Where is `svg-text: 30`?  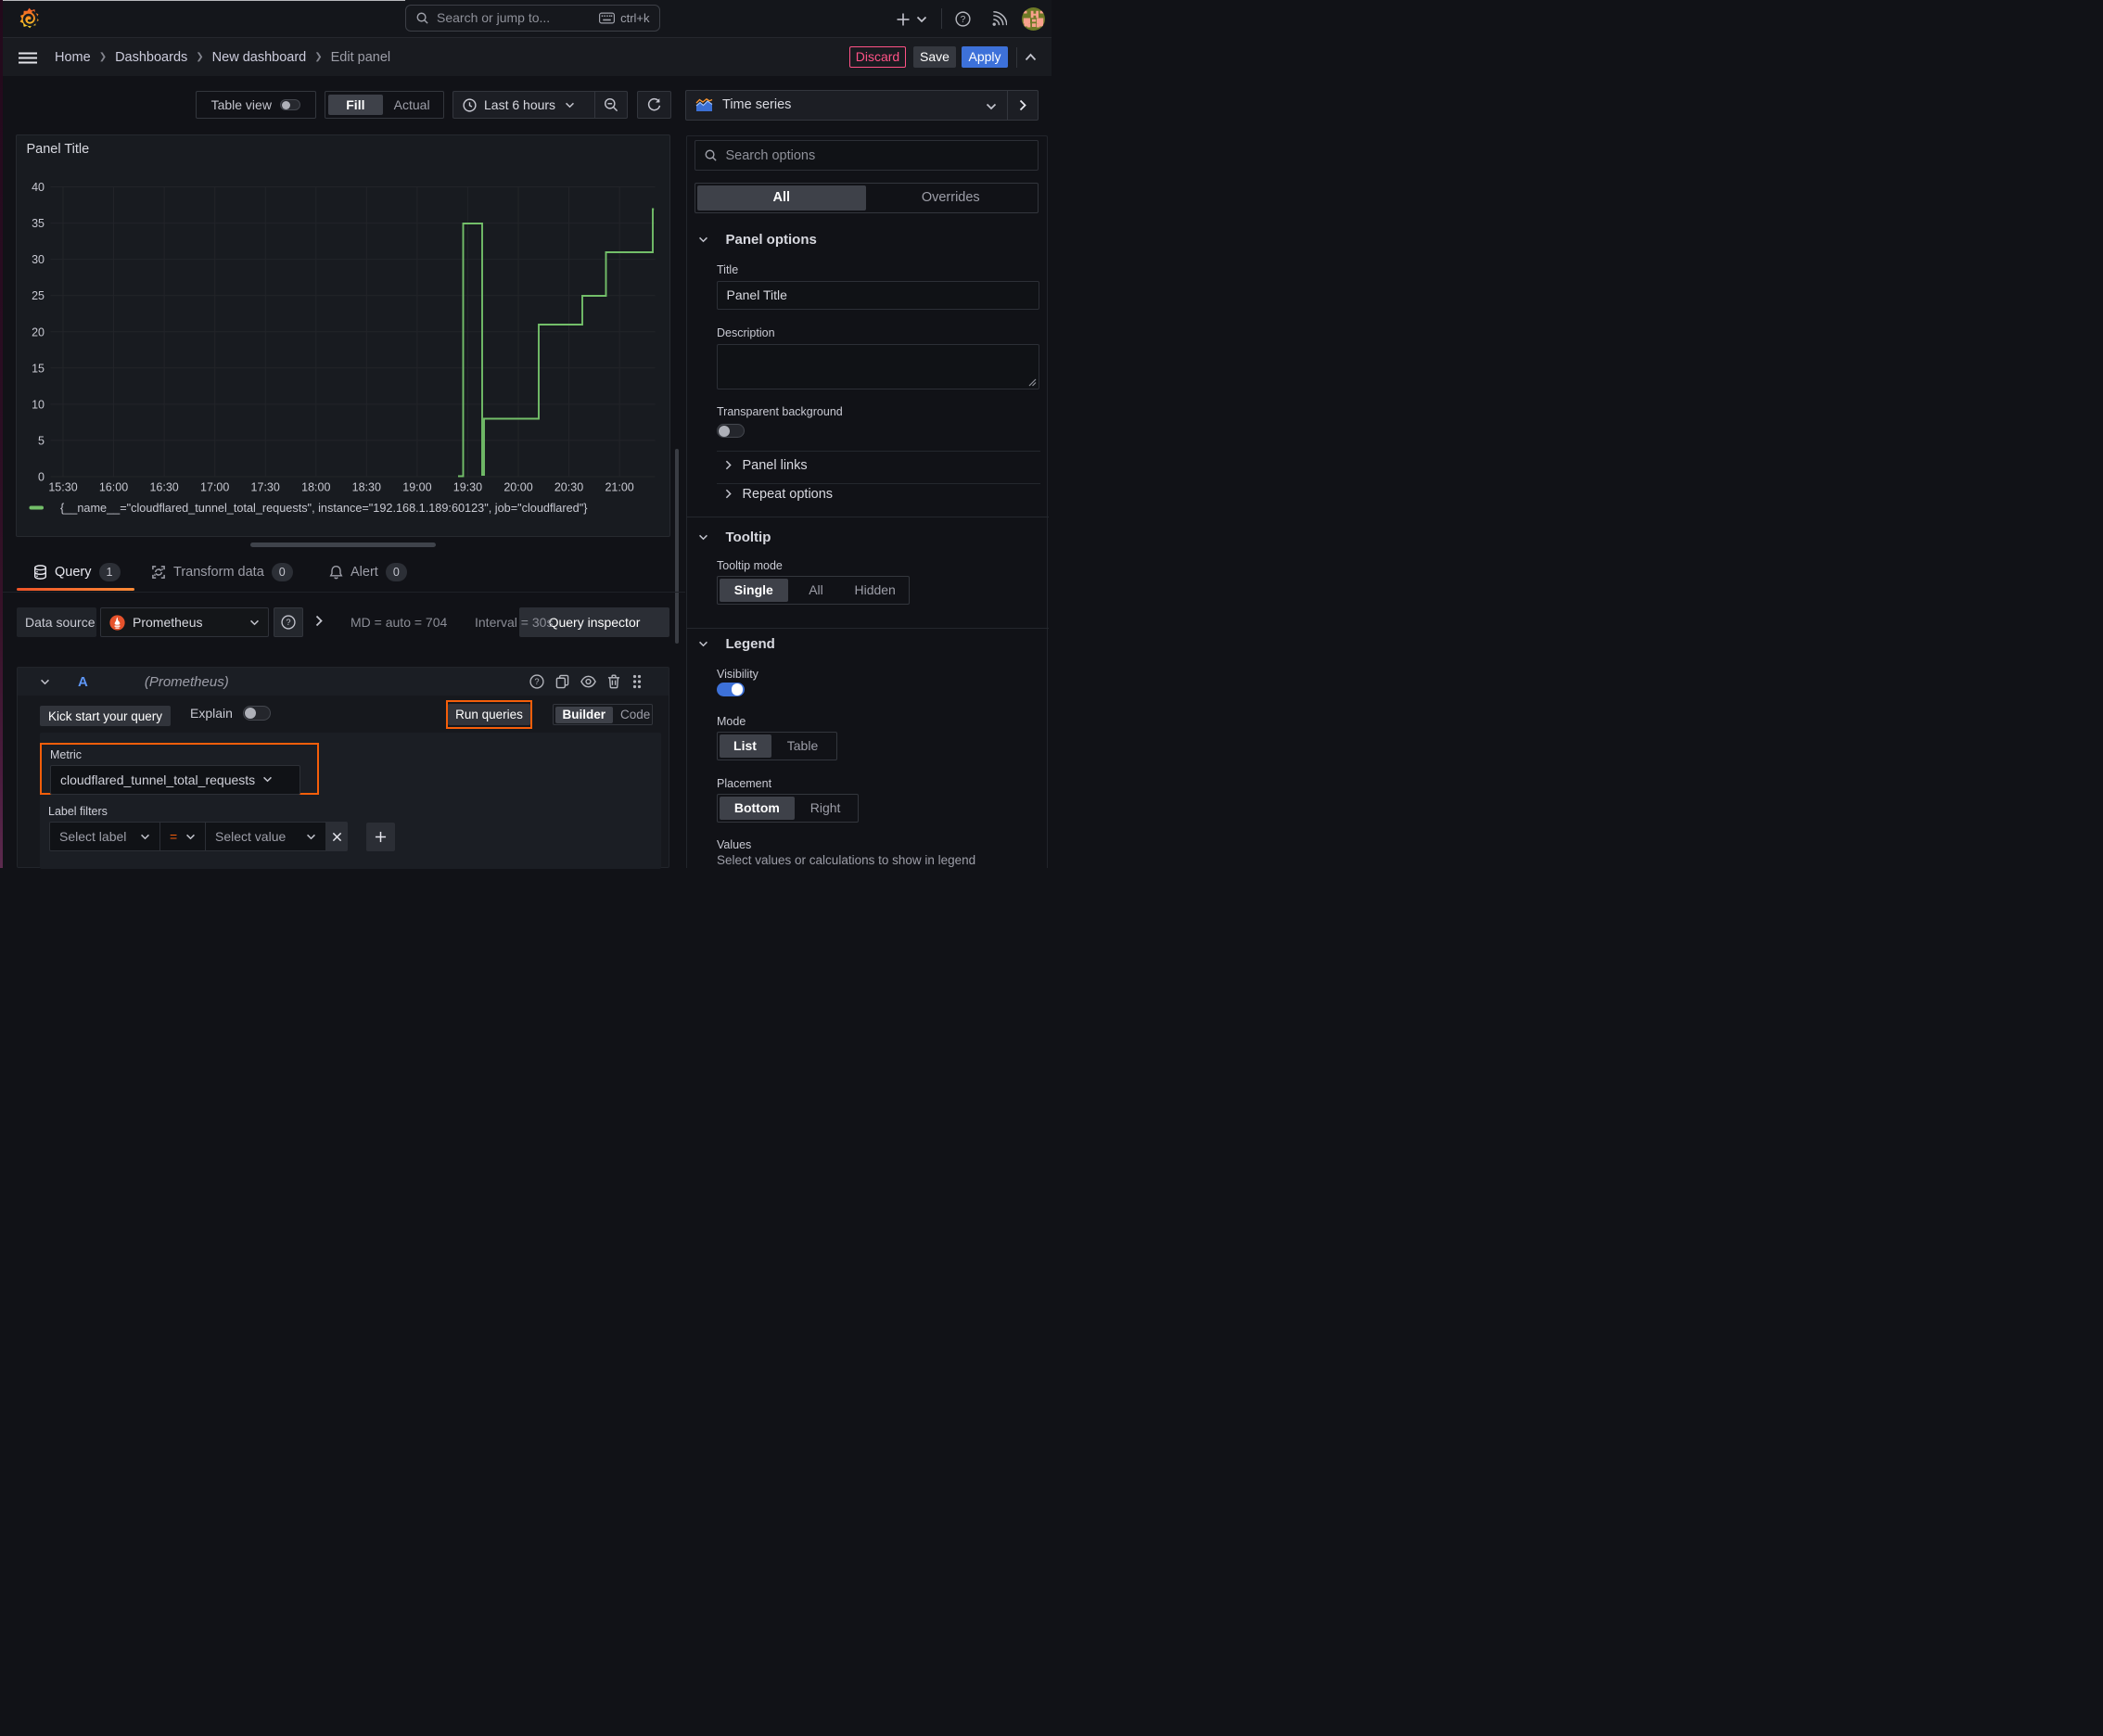 svg-text: 30 is located at coordinates (38, 259).